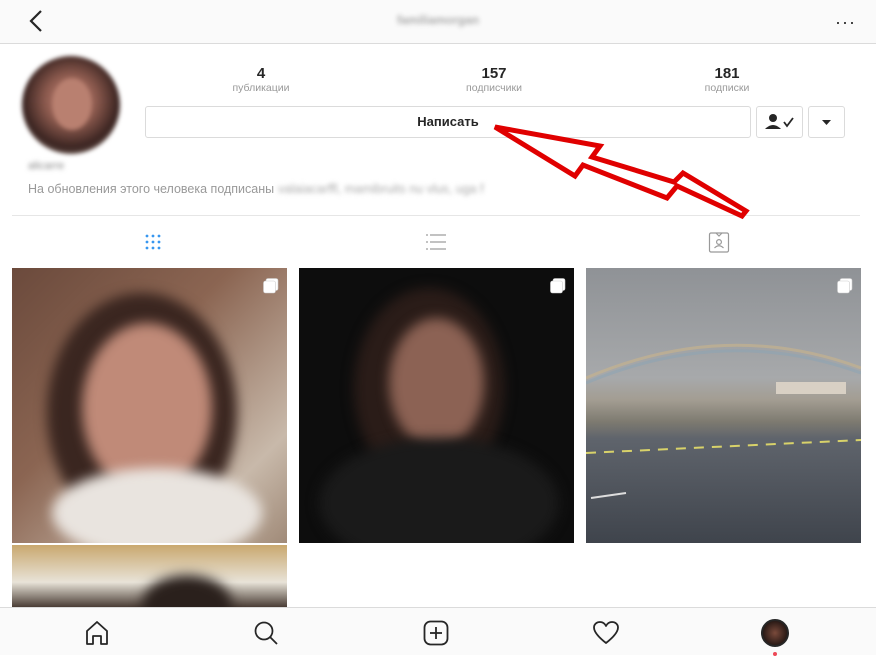 The height and width of the screenshot is (656, 876). Describe the element at coordinates (46, 166) in the screenshot. I see `profile-full-name: alicarre` at that location.